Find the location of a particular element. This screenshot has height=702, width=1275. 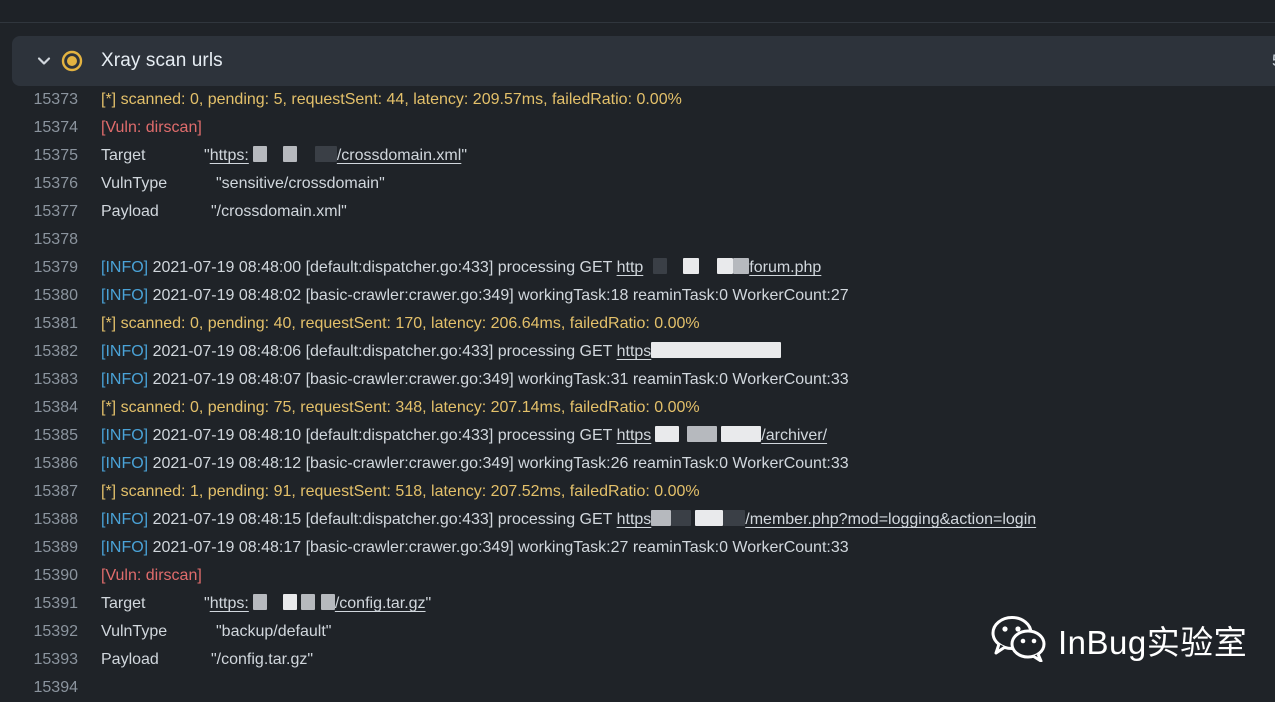

target-url-link: https: /crossdomain.xml is located at coordinates (335, 155).